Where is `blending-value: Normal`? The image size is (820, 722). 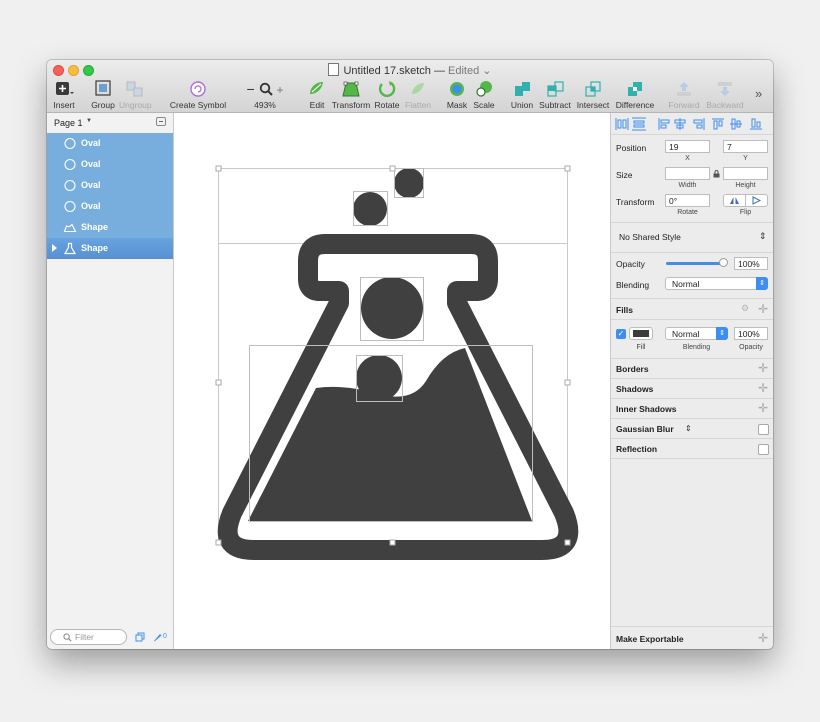
blending-value: Normal is located at coordinates (686, 284).